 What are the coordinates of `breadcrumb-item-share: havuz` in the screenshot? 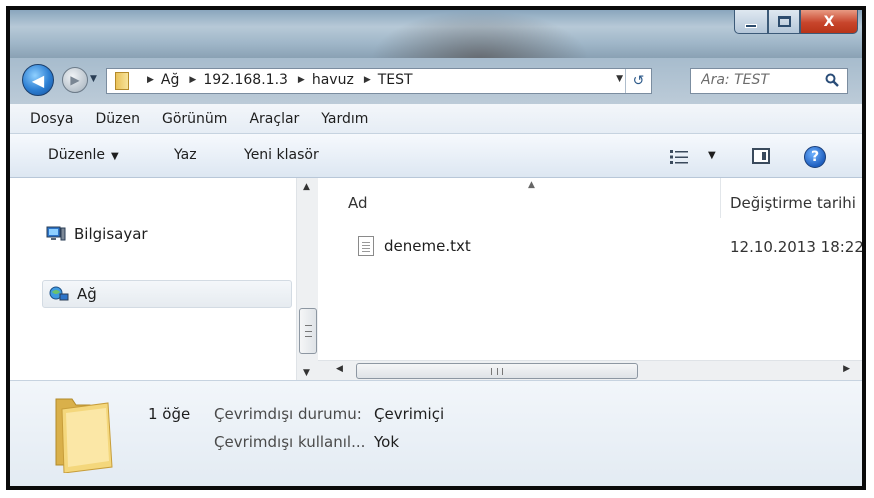 It's located at (333, 80).